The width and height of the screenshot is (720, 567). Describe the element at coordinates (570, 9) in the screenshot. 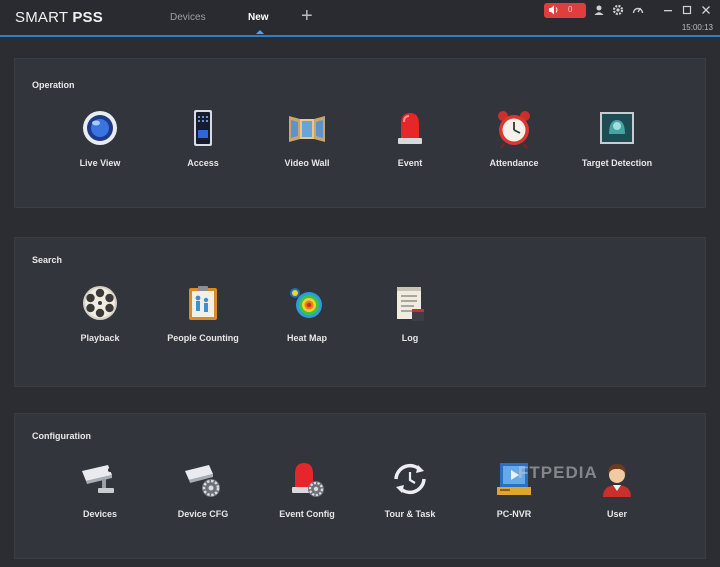

I see `alarm-count: 0` at that location.